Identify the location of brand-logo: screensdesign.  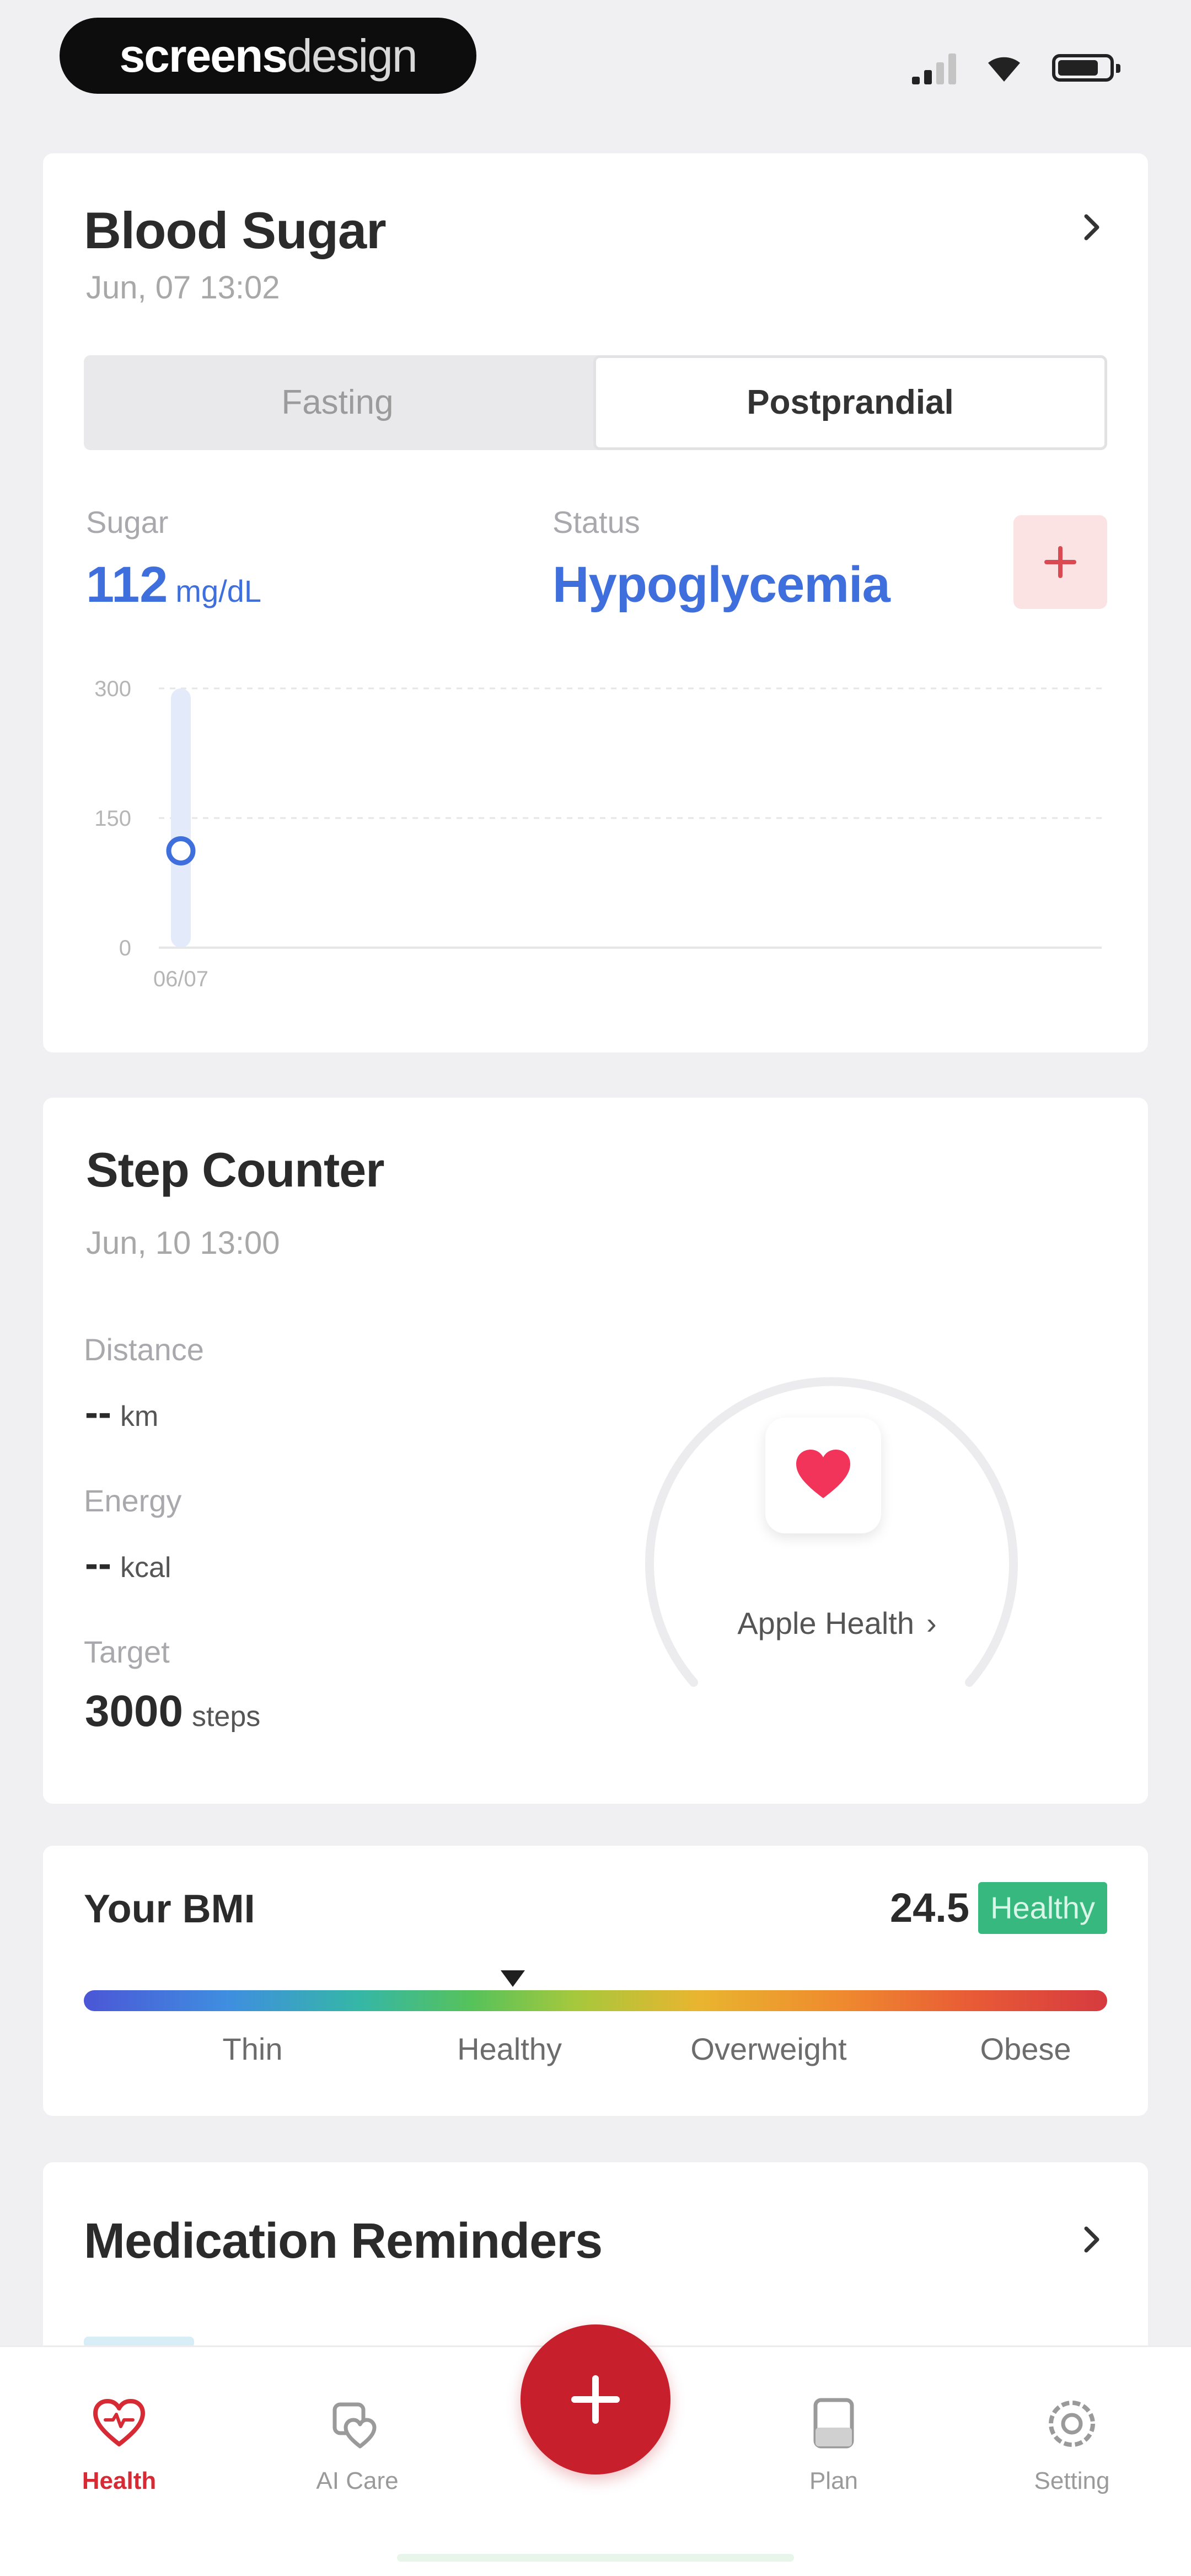
(268, 56).